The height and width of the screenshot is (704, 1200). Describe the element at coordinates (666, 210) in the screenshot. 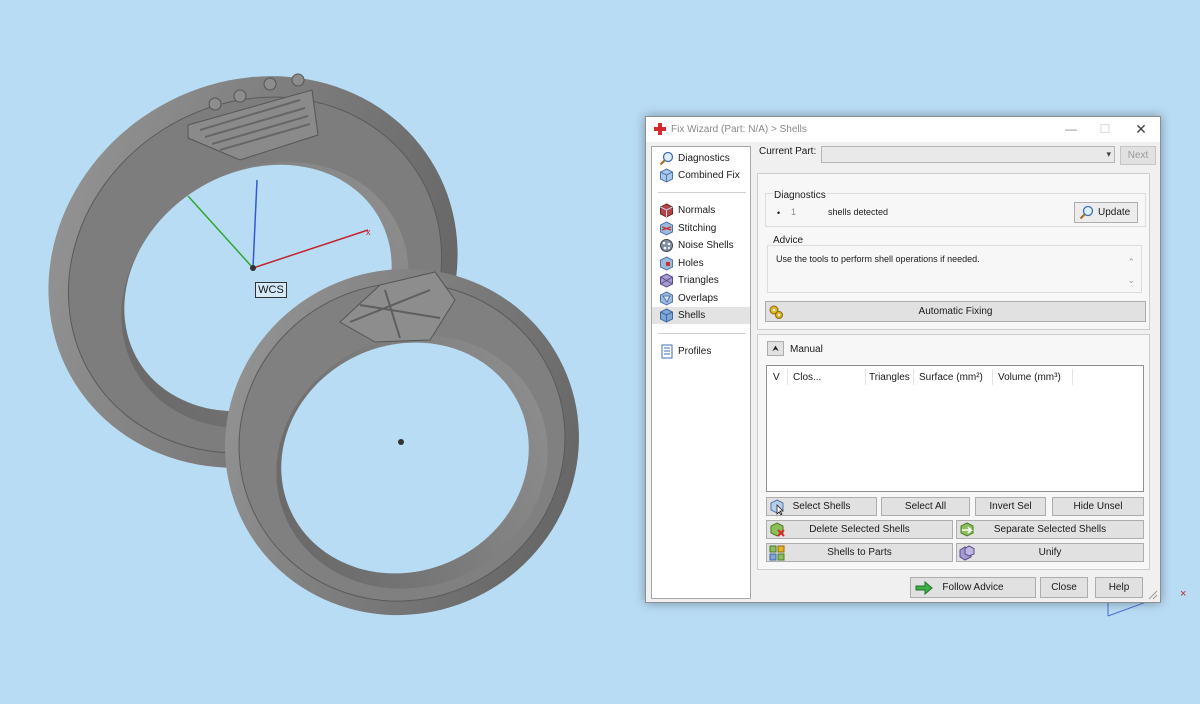

I see `normals-icon` at that location.